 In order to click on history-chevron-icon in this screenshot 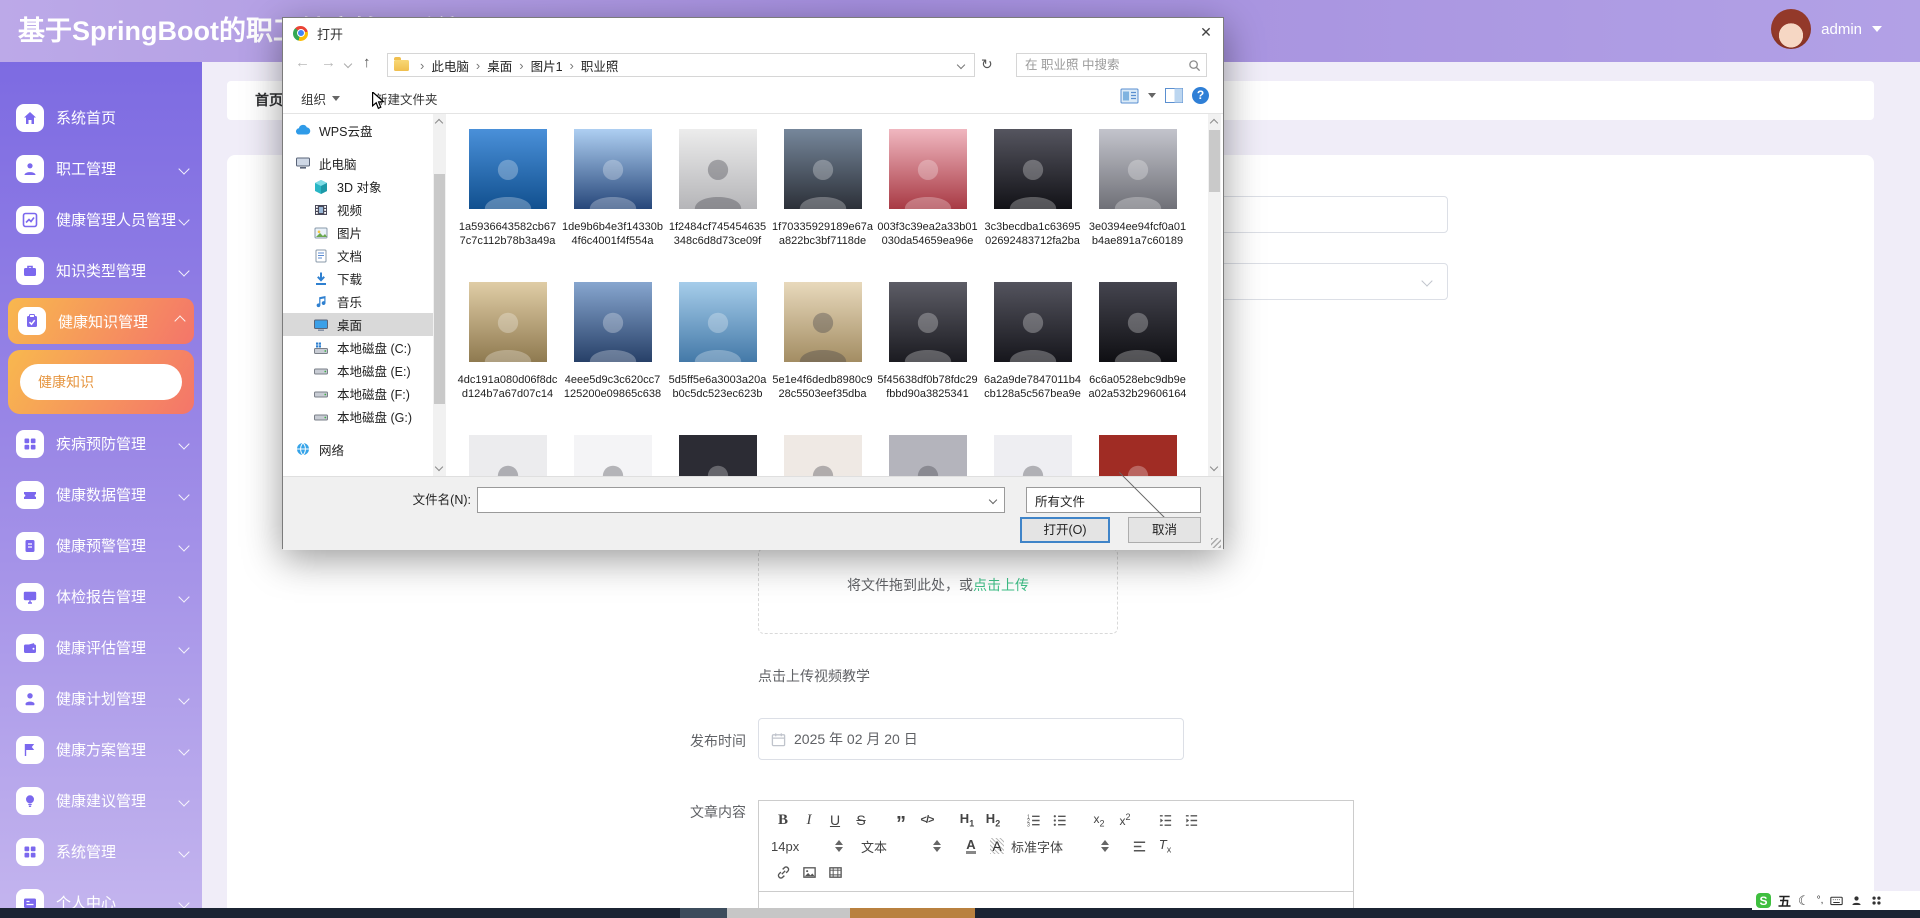, I will do `click(348, 64)`.